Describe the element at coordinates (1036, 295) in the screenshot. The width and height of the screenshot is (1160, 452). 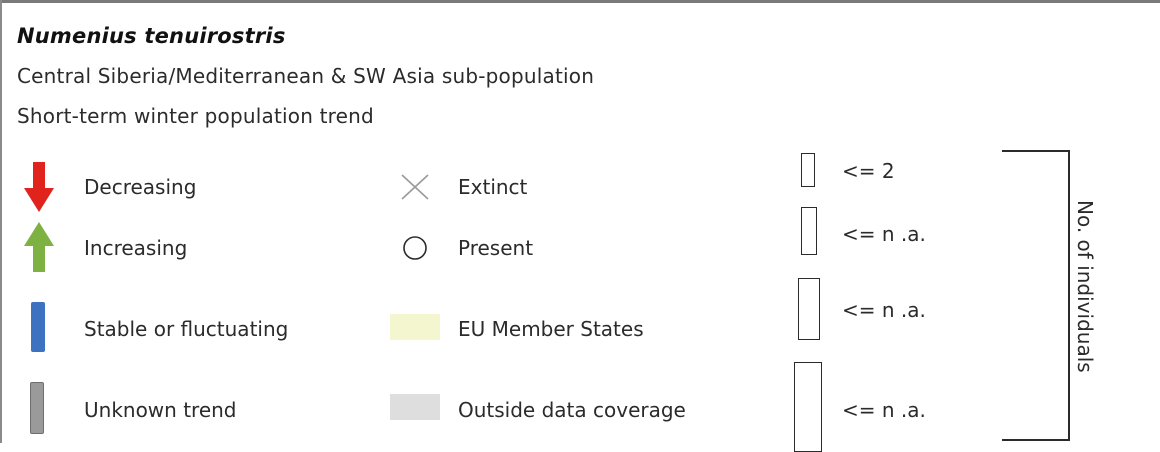
I see `size-bracket` at that location.